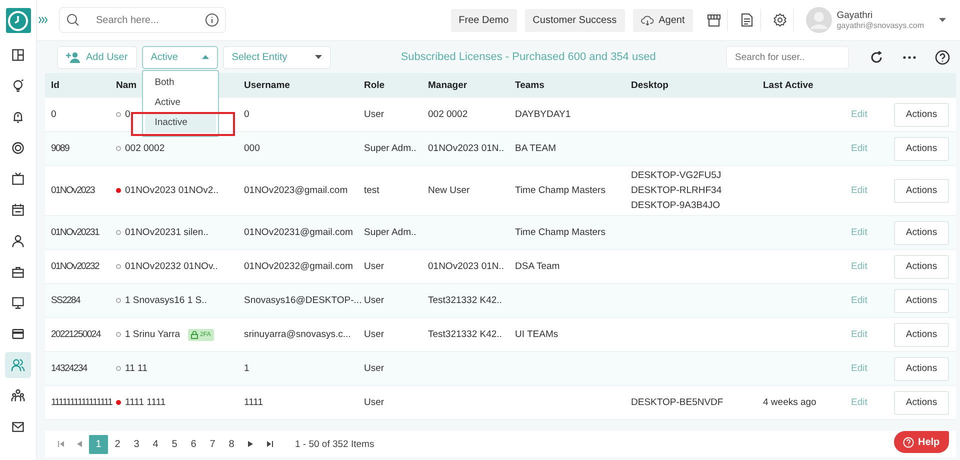  I want to click on table-cell: 1 Srinu Yarra, so click(152, 334).